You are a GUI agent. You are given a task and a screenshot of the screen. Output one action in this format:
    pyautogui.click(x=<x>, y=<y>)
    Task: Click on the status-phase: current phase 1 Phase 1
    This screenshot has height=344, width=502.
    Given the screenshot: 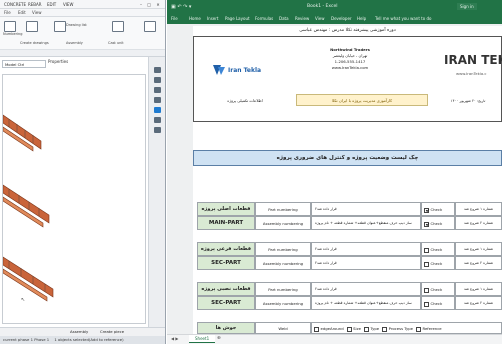 What is the action you would take?
    pyautogui.click(x=26, y=339)
    